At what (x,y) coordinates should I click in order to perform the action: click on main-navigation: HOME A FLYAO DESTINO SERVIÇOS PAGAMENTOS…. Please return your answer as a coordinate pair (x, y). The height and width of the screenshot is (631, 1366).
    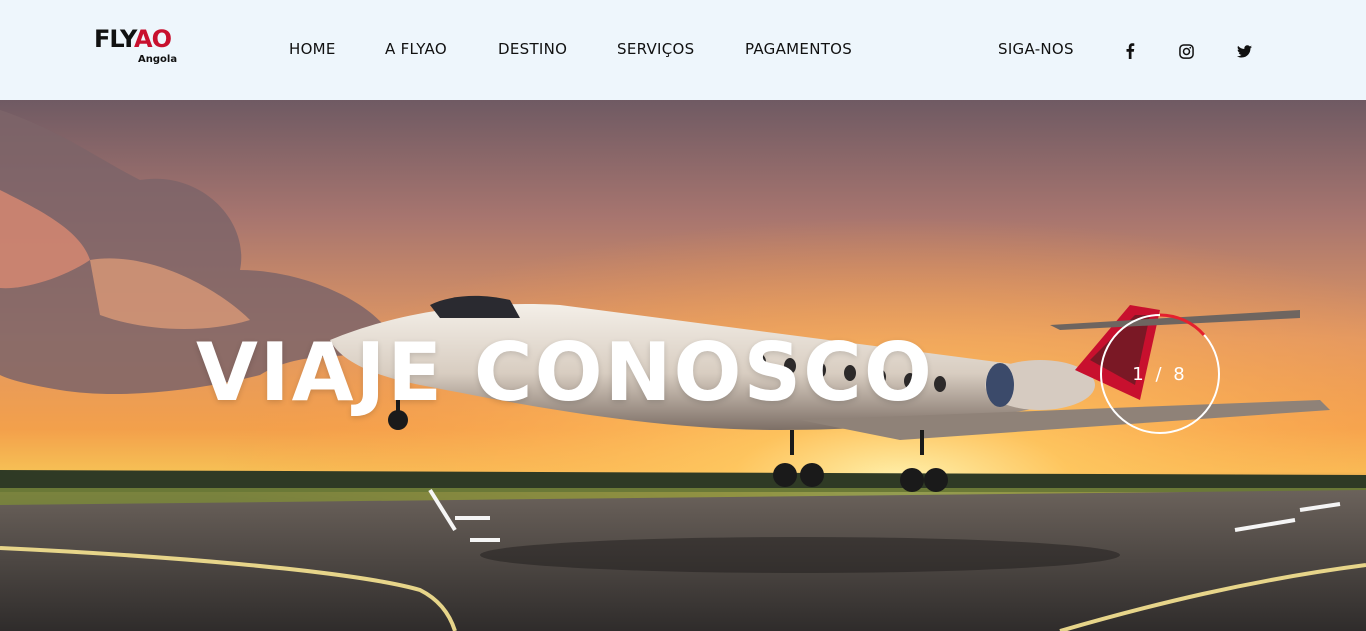
    Looking at the image, I should click on (683, 51).